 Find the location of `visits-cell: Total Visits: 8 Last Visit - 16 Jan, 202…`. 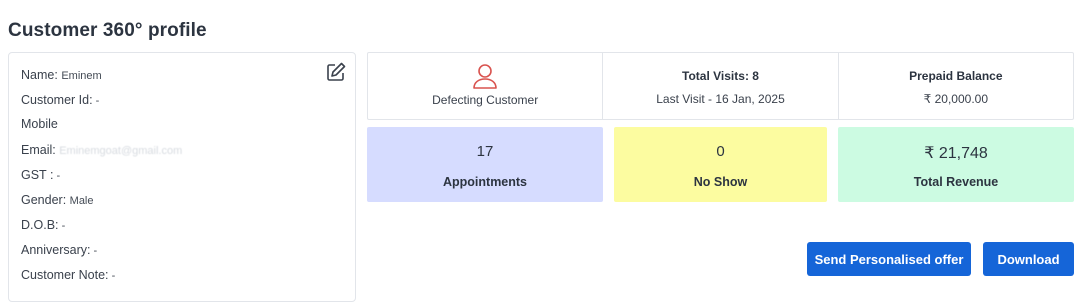

visits-cell: Total Visits: 8 Last Visit - 16 Jan, 202… is located at coordinates (721, 86).